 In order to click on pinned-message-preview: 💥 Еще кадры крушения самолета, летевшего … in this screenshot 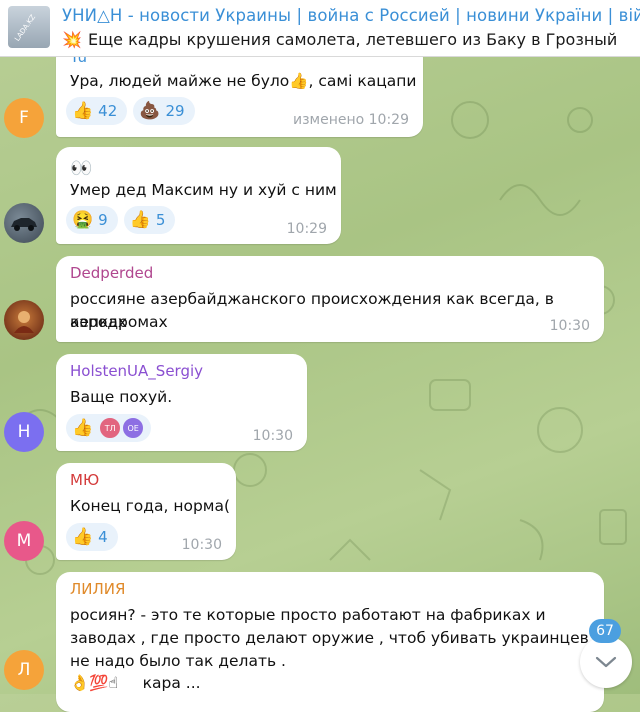, I will do `click(351, 39)`.